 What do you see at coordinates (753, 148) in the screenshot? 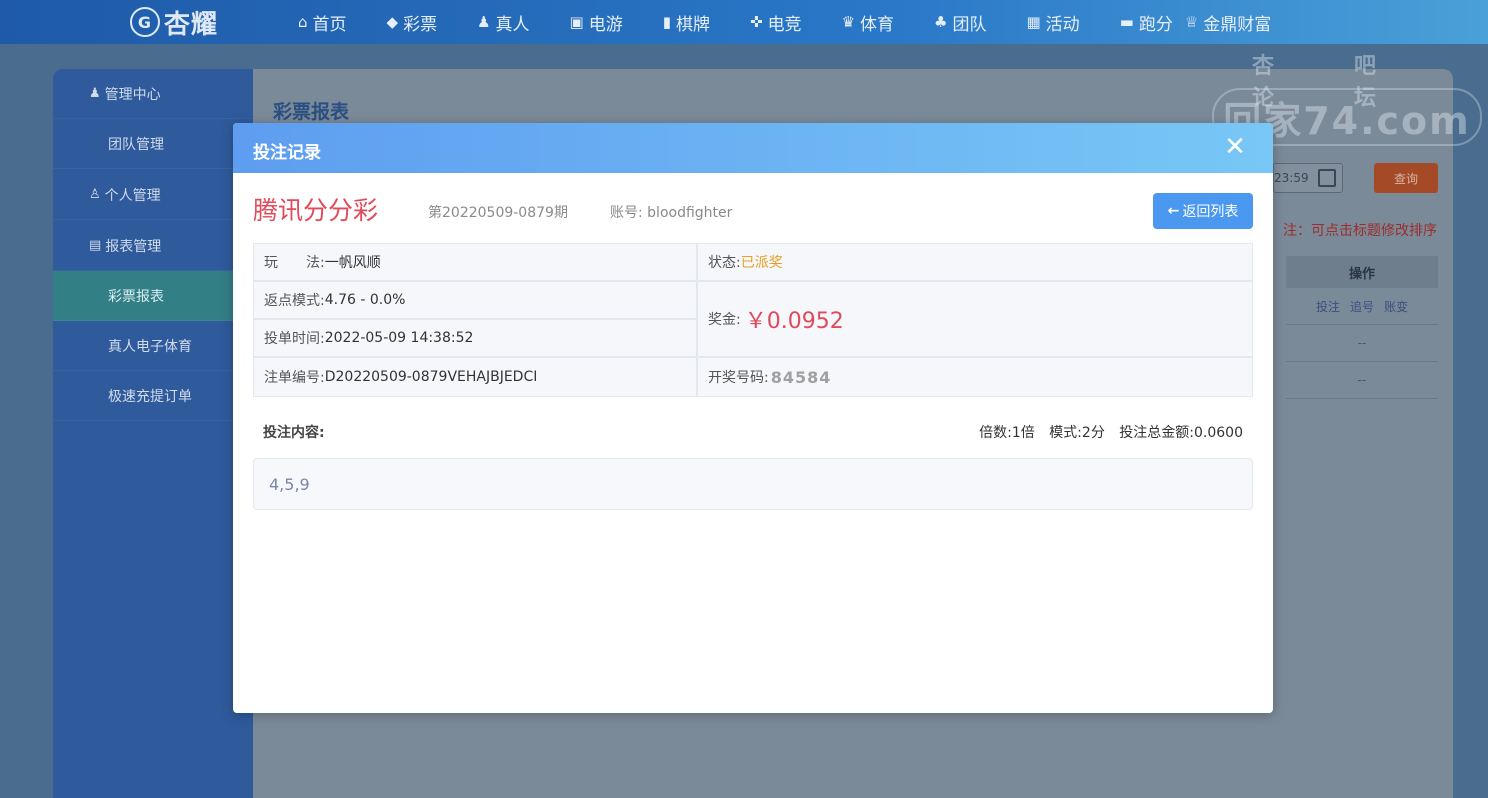
I see `modal-header: 投注记录 ✕` at bounding box center [753, 148].